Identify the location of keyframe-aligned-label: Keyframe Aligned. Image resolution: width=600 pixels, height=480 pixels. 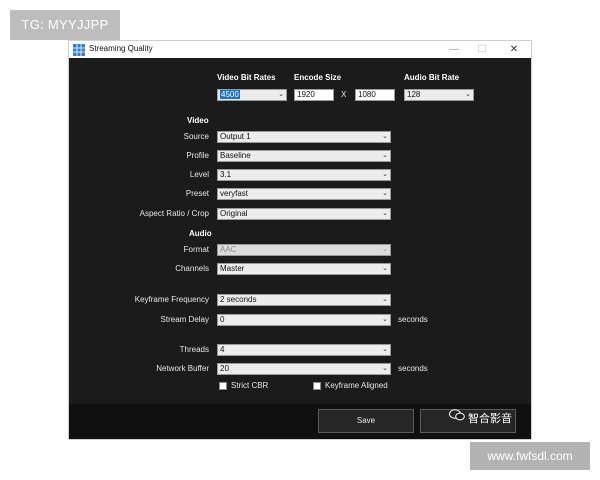
(356, 385).